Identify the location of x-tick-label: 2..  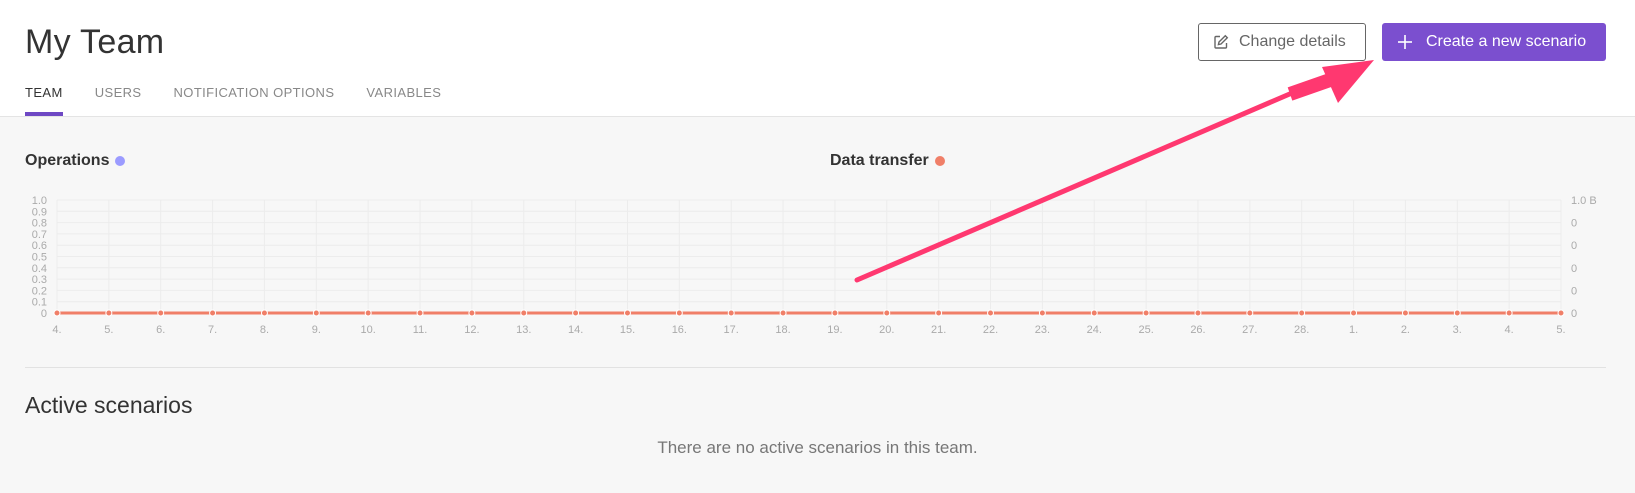
(1405, 330).